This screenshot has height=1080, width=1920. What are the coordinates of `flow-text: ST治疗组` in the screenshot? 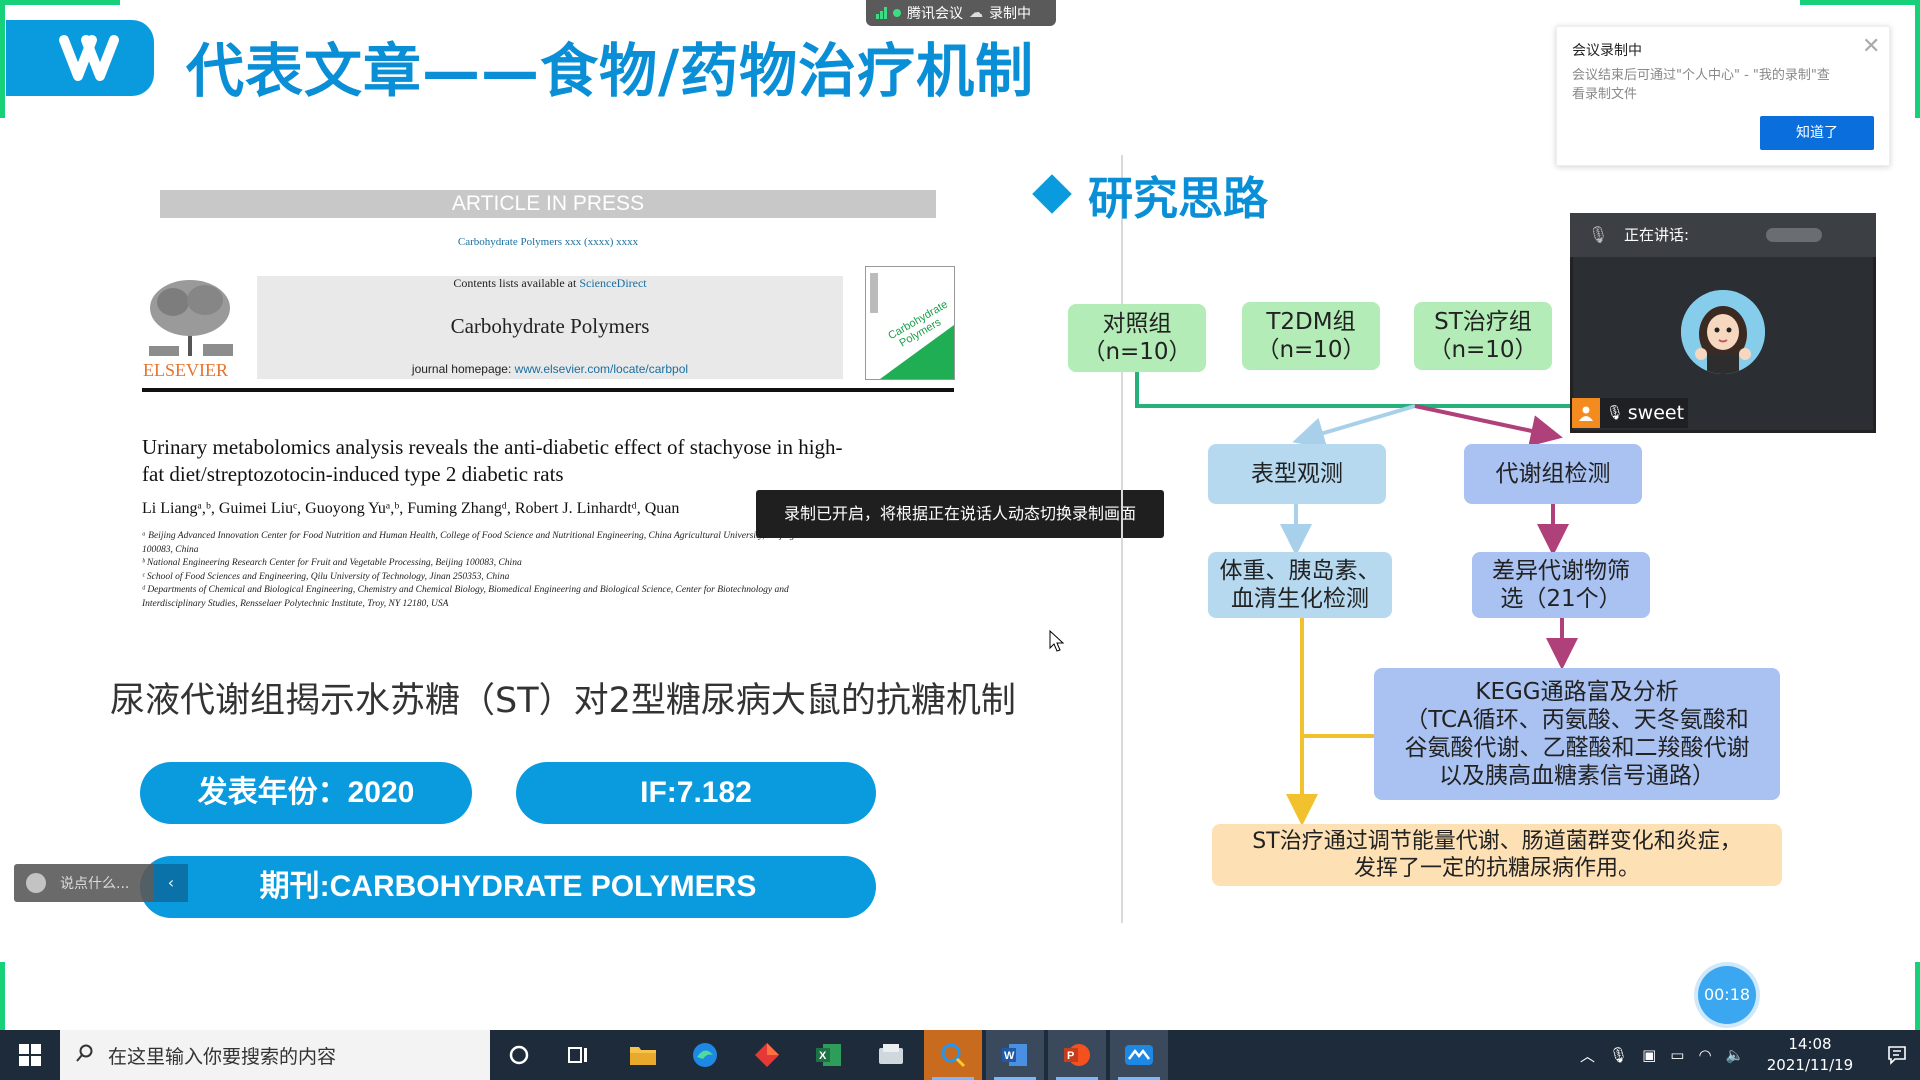 It's located at (1483, 322).